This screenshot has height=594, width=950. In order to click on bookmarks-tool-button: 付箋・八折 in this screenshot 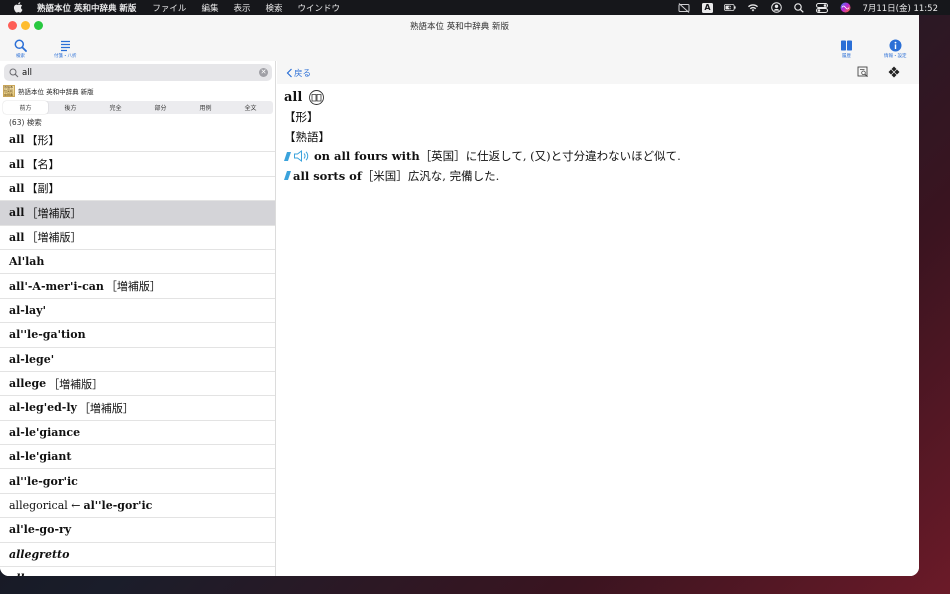, I will do `click(65, 49)`.